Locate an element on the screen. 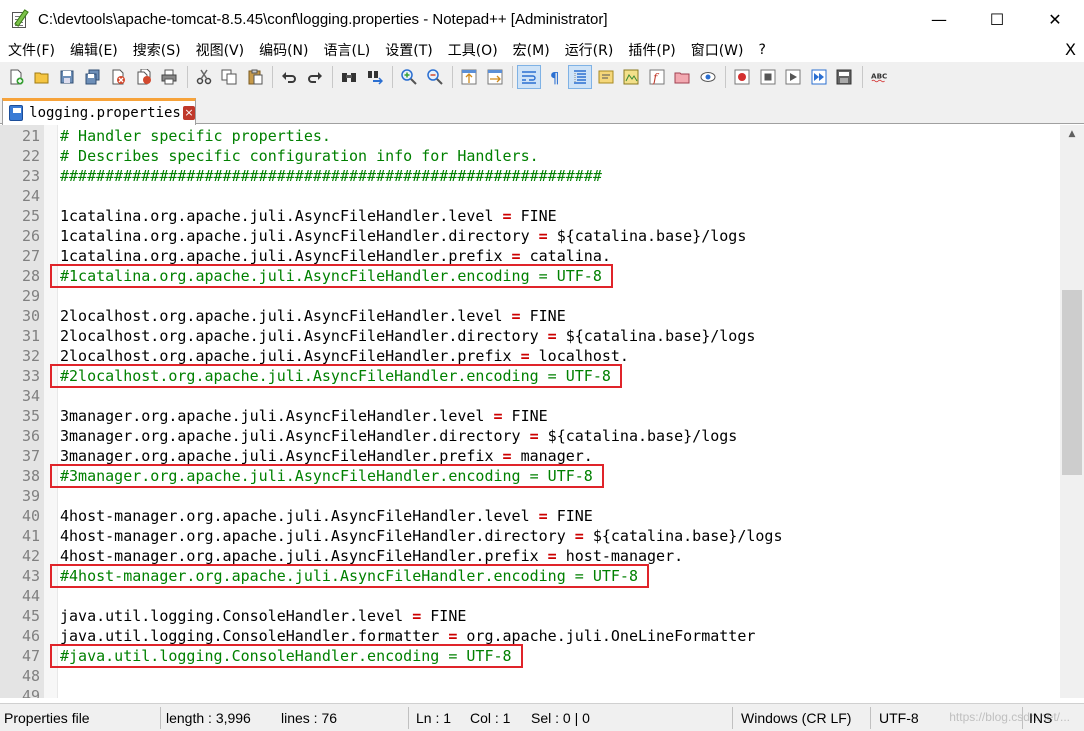 This screenshot has height=731, width=1084. play-macro-button is located at coordinates (793, 77).